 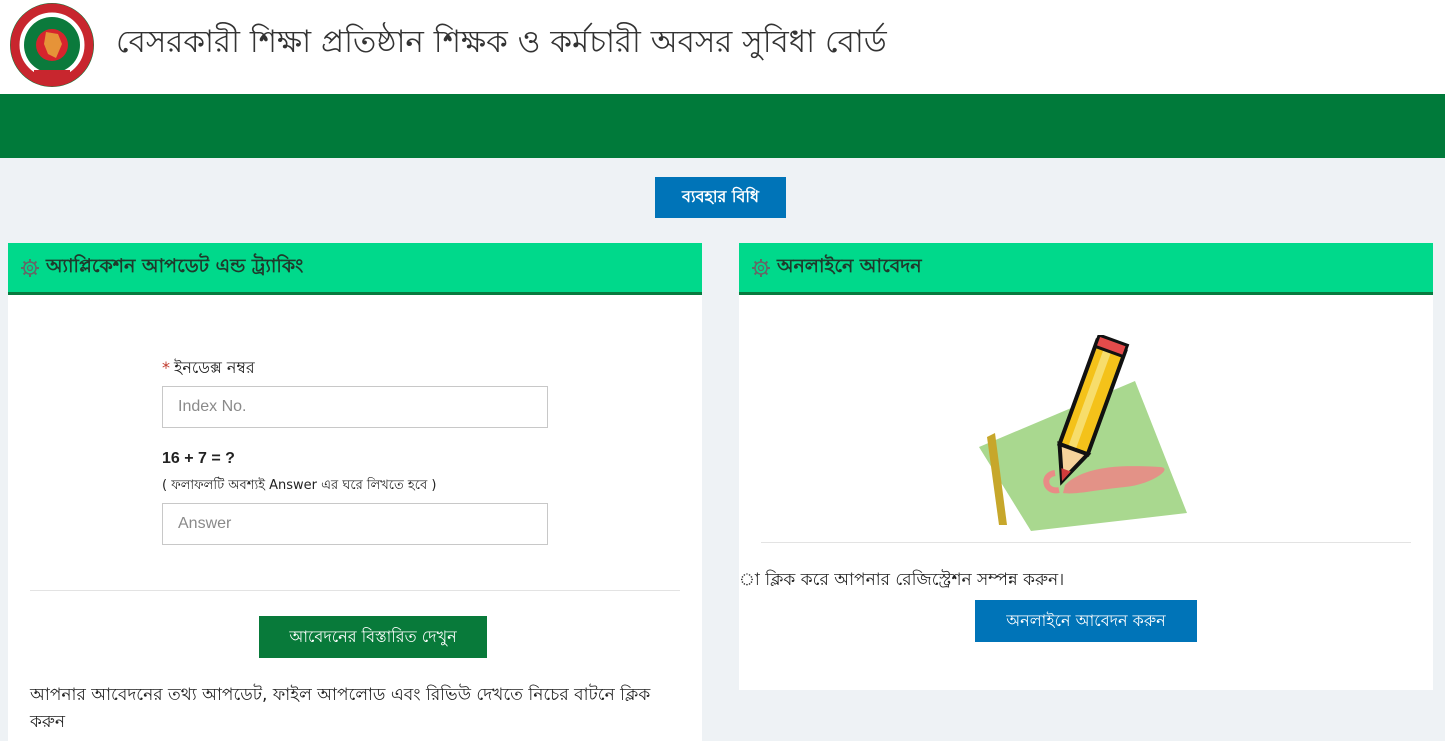 I want to click on view-application-details-button: আবেদনের বিস্তারিত দেখুন, so click(x=373, y=637).